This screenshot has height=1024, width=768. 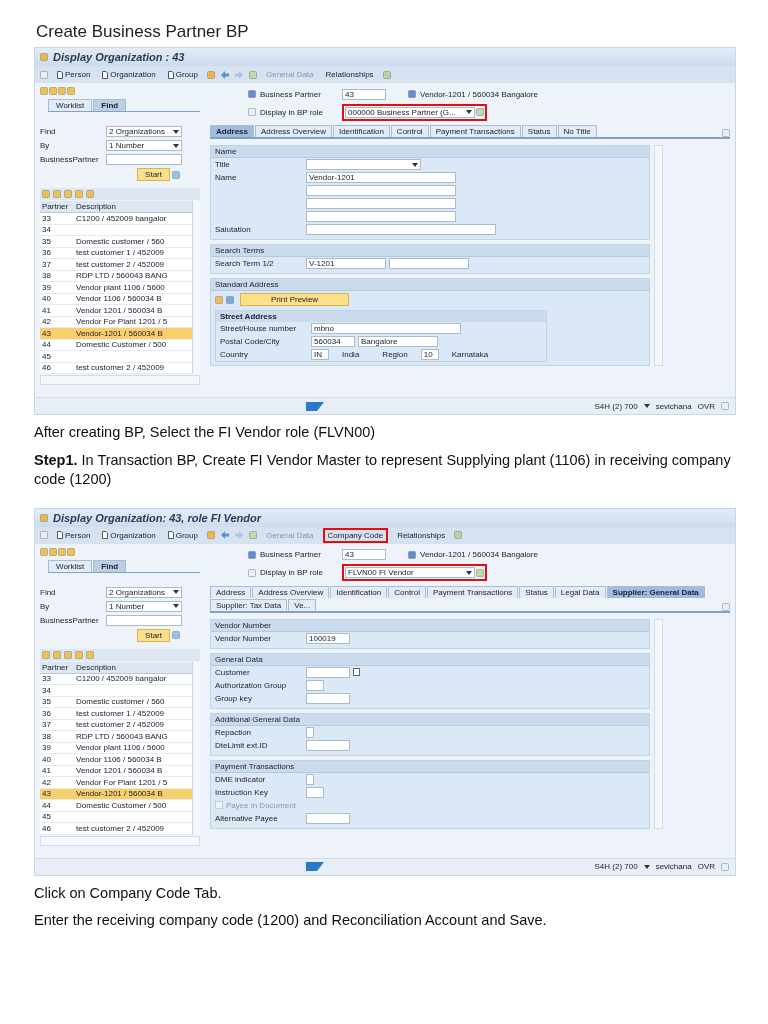 I want to click on input-field: 560034, so click(x=333, y=341).